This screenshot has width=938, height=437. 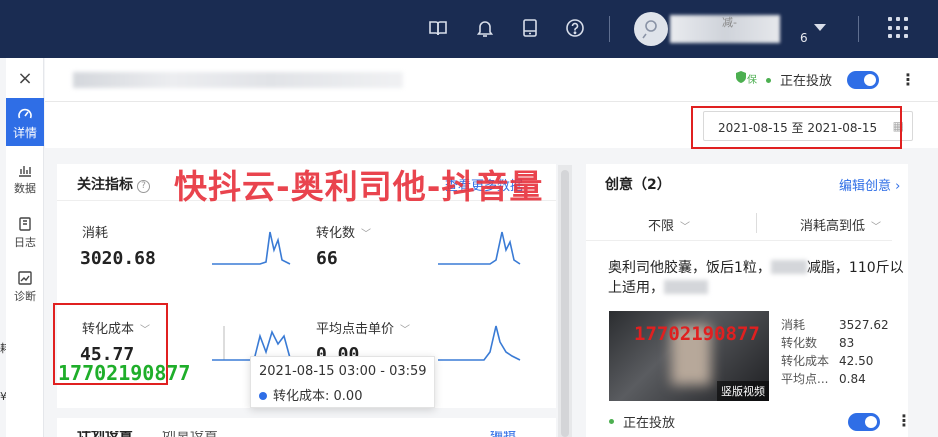 I want to click on metric-label: 转化数 ﹀, so click(x=343, y=231).